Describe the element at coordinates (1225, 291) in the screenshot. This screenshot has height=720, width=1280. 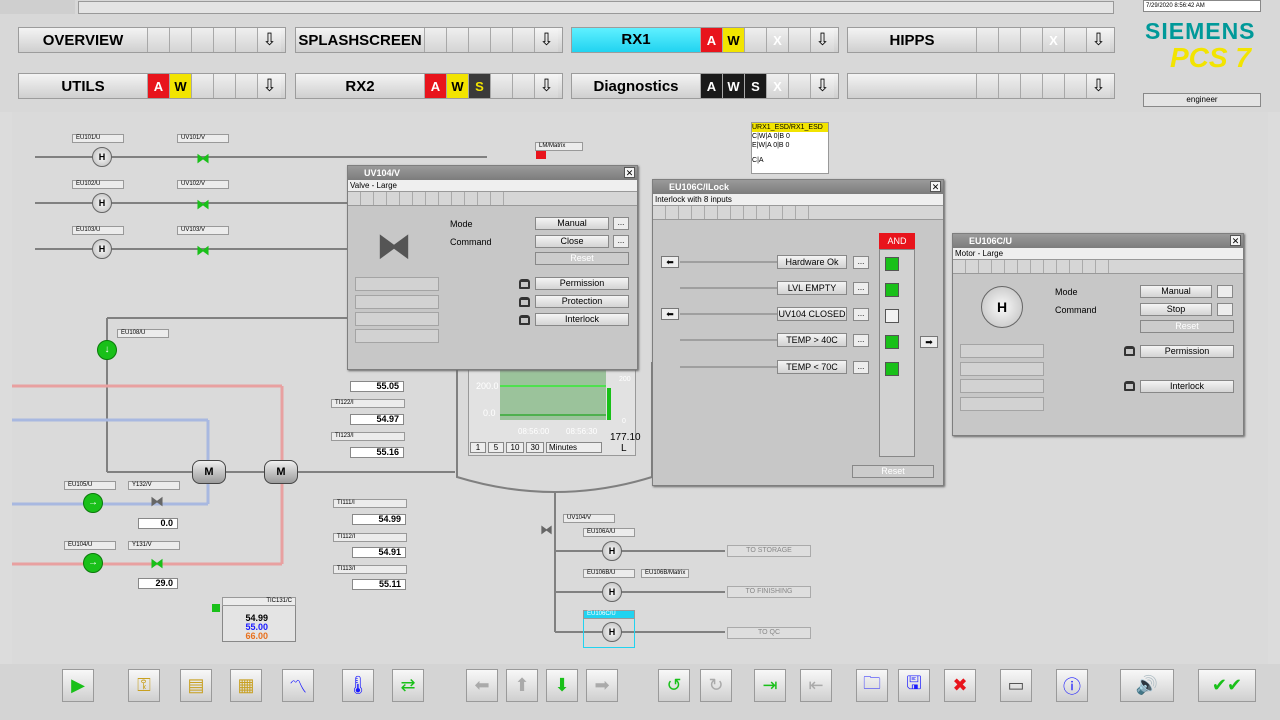
I see `motor-mode-more-button` at that location.